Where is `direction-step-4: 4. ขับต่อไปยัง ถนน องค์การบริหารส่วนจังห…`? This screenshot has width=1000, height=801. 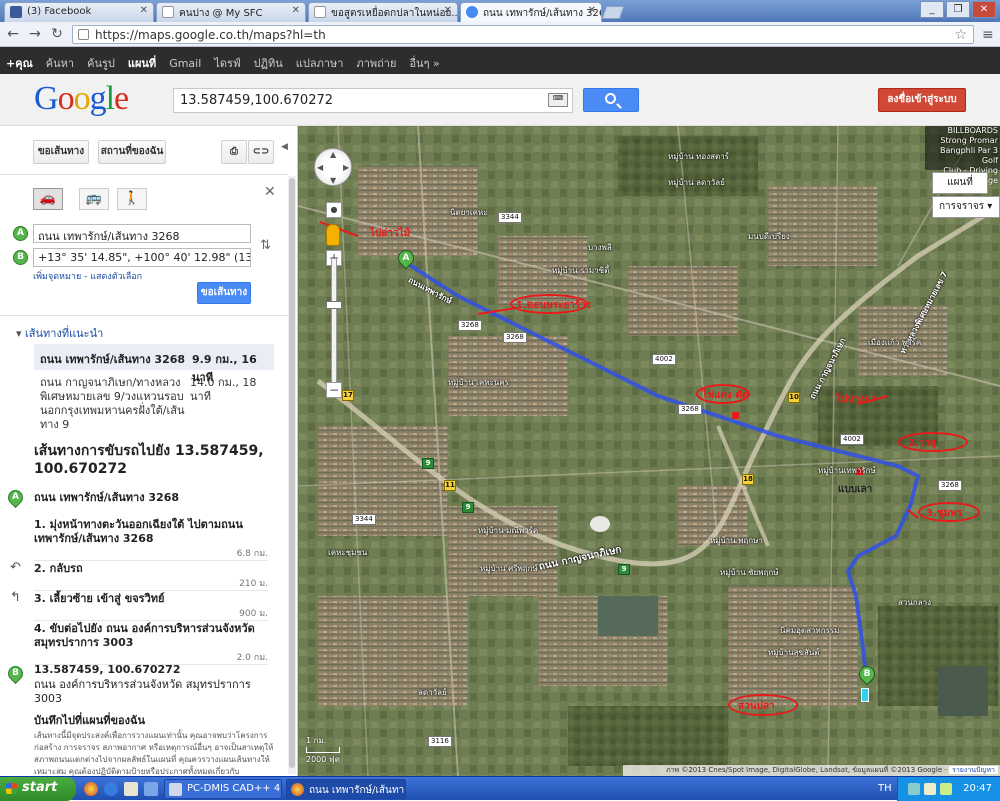
direction-step-4: 4. ขับต่อไปยัง ถนน องค์การบริหารส่วนจังห… is located at coordinates (148, 636).